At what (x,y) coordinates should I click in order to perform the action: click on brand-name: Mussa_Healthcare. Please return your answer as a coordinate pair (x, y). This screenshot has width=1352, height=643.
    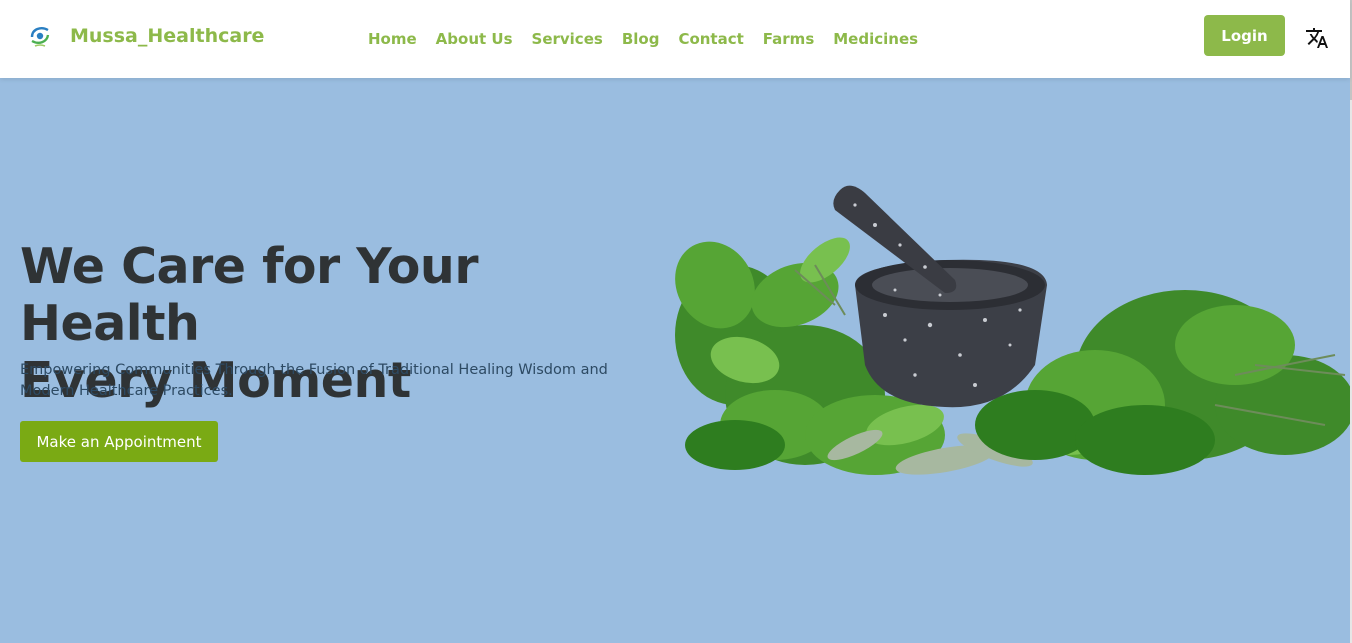
    Looking at the image, I should click on (167, 36).